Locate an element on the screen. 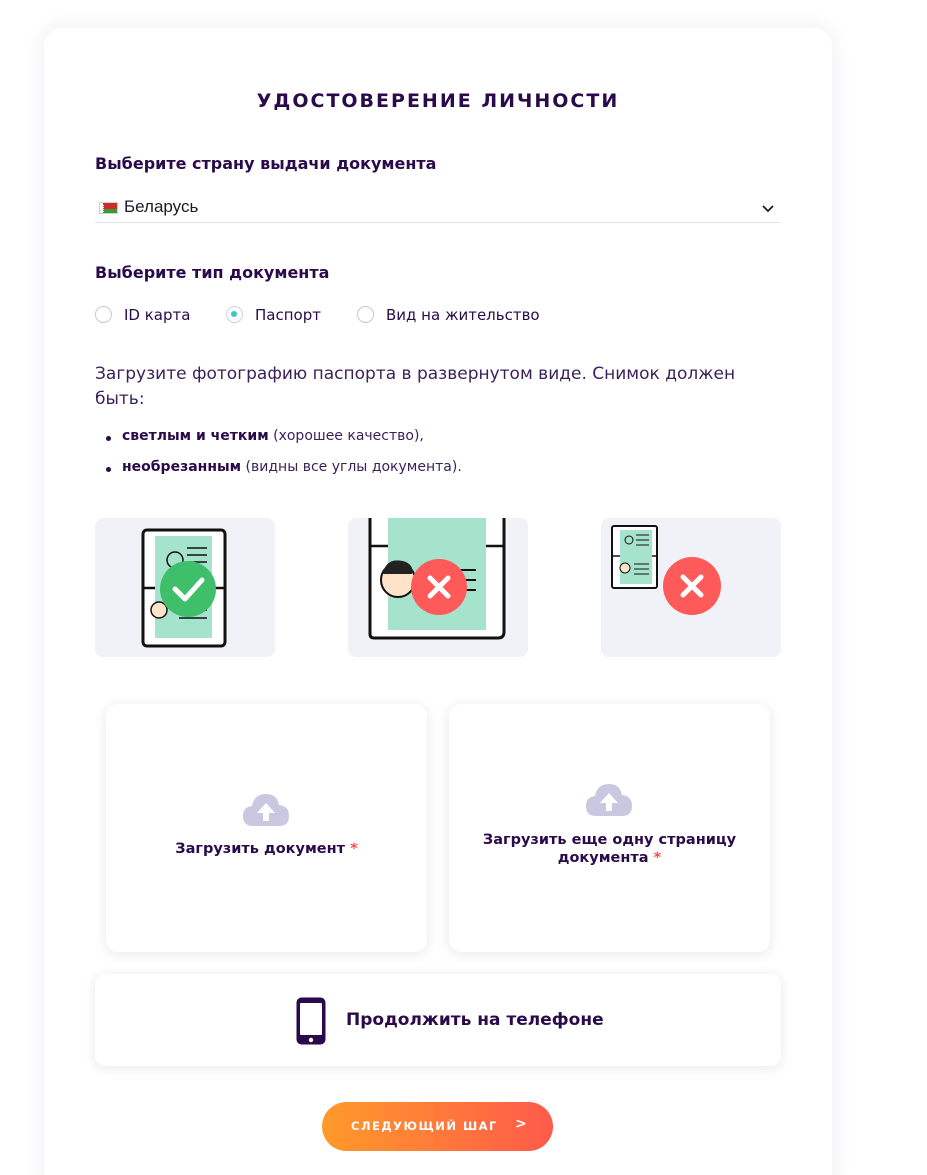 The width and height of the screenshot is (927, 1175). continue-on-phone-label: Продолжить на телефоне is located at coordinates (475, 1020).